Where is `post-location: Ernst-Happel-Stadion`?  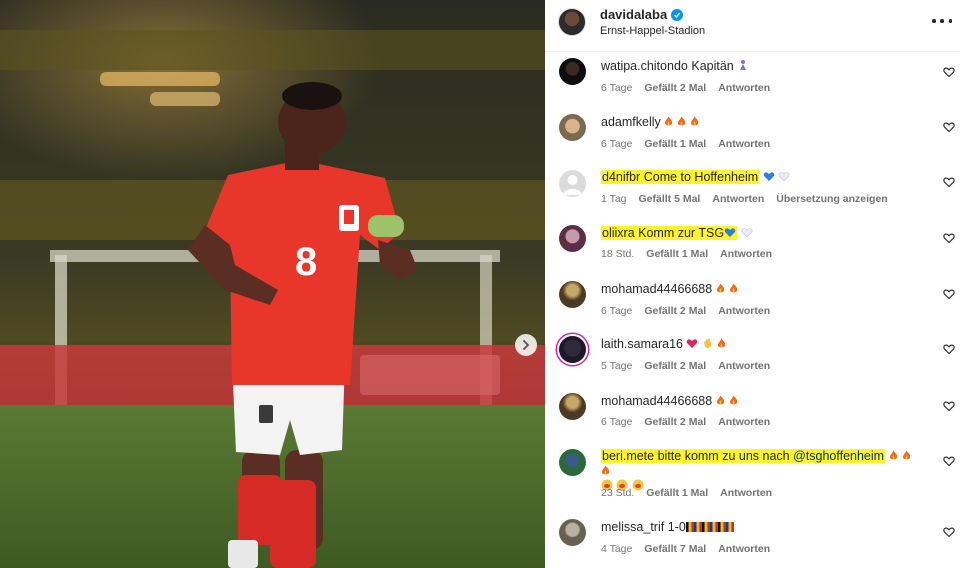
post-location: Ernst-Happel-Stadion is located at coordinates (652, 31).